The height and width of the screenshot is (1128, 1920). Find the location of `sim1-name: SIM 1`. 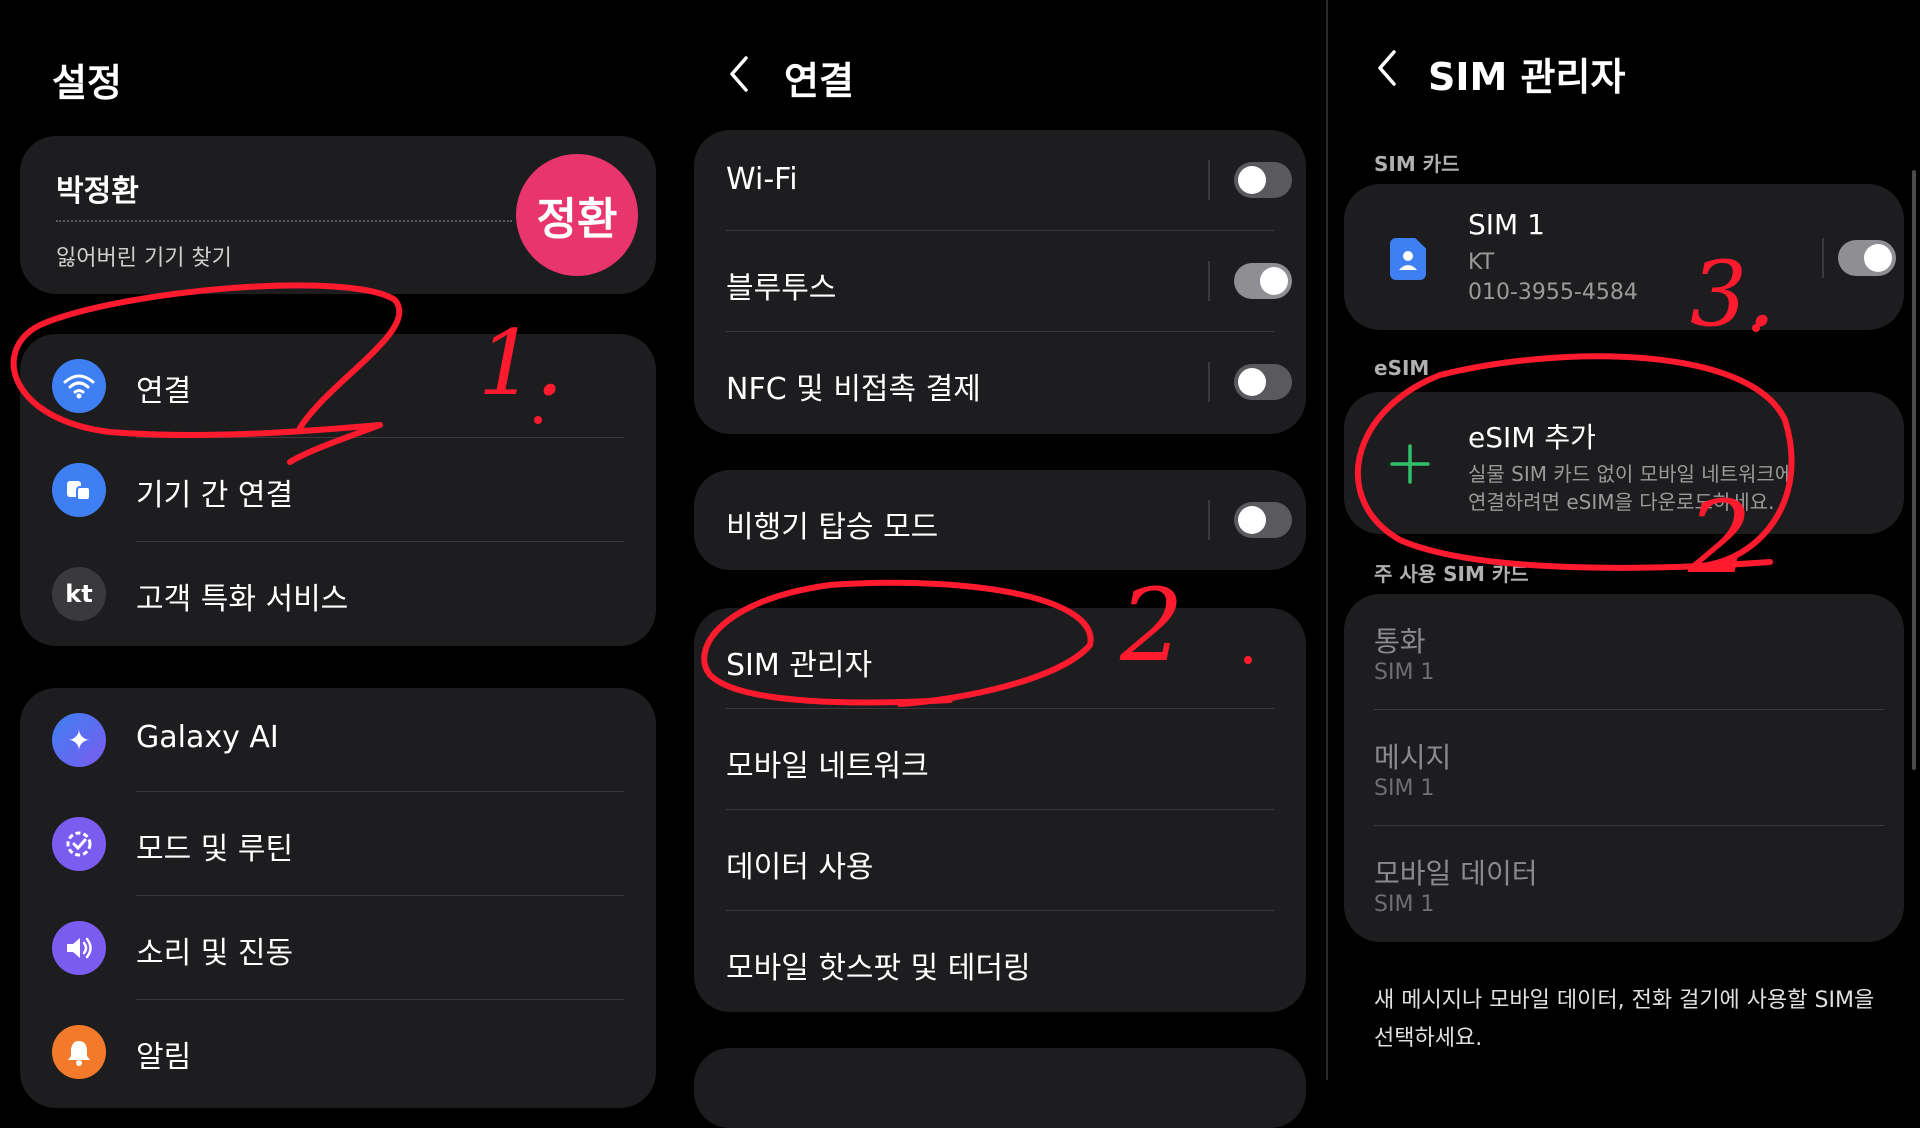

sim1-name: SIM 1 is located at coordinates (1506, 224).